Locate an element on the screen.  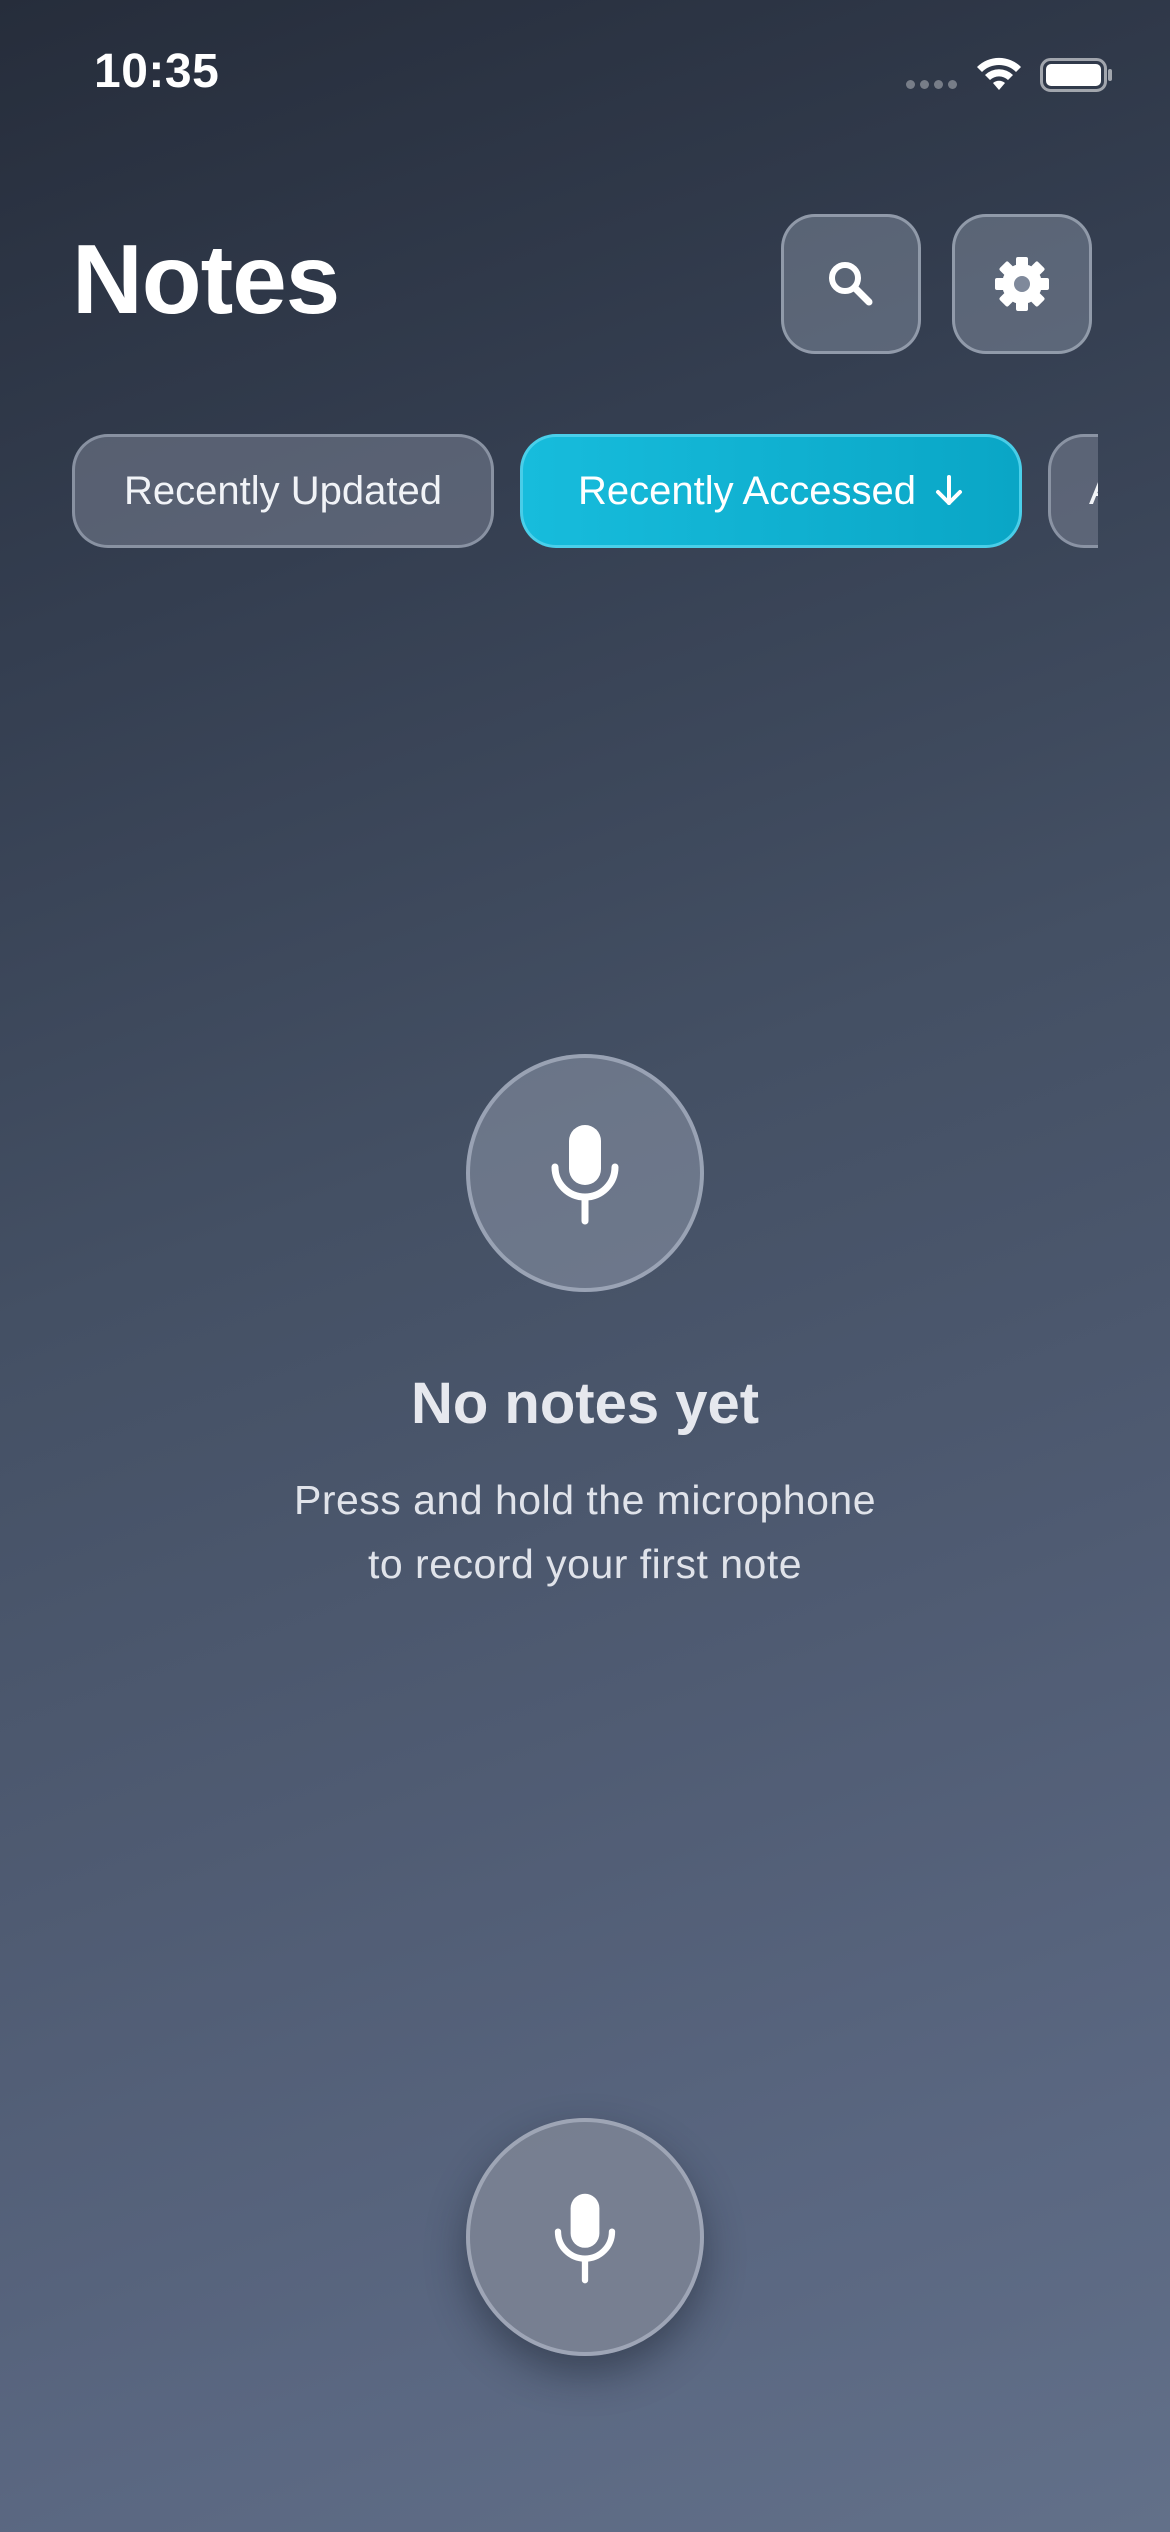
tab-label: A is located at coordinates (1093, 491).